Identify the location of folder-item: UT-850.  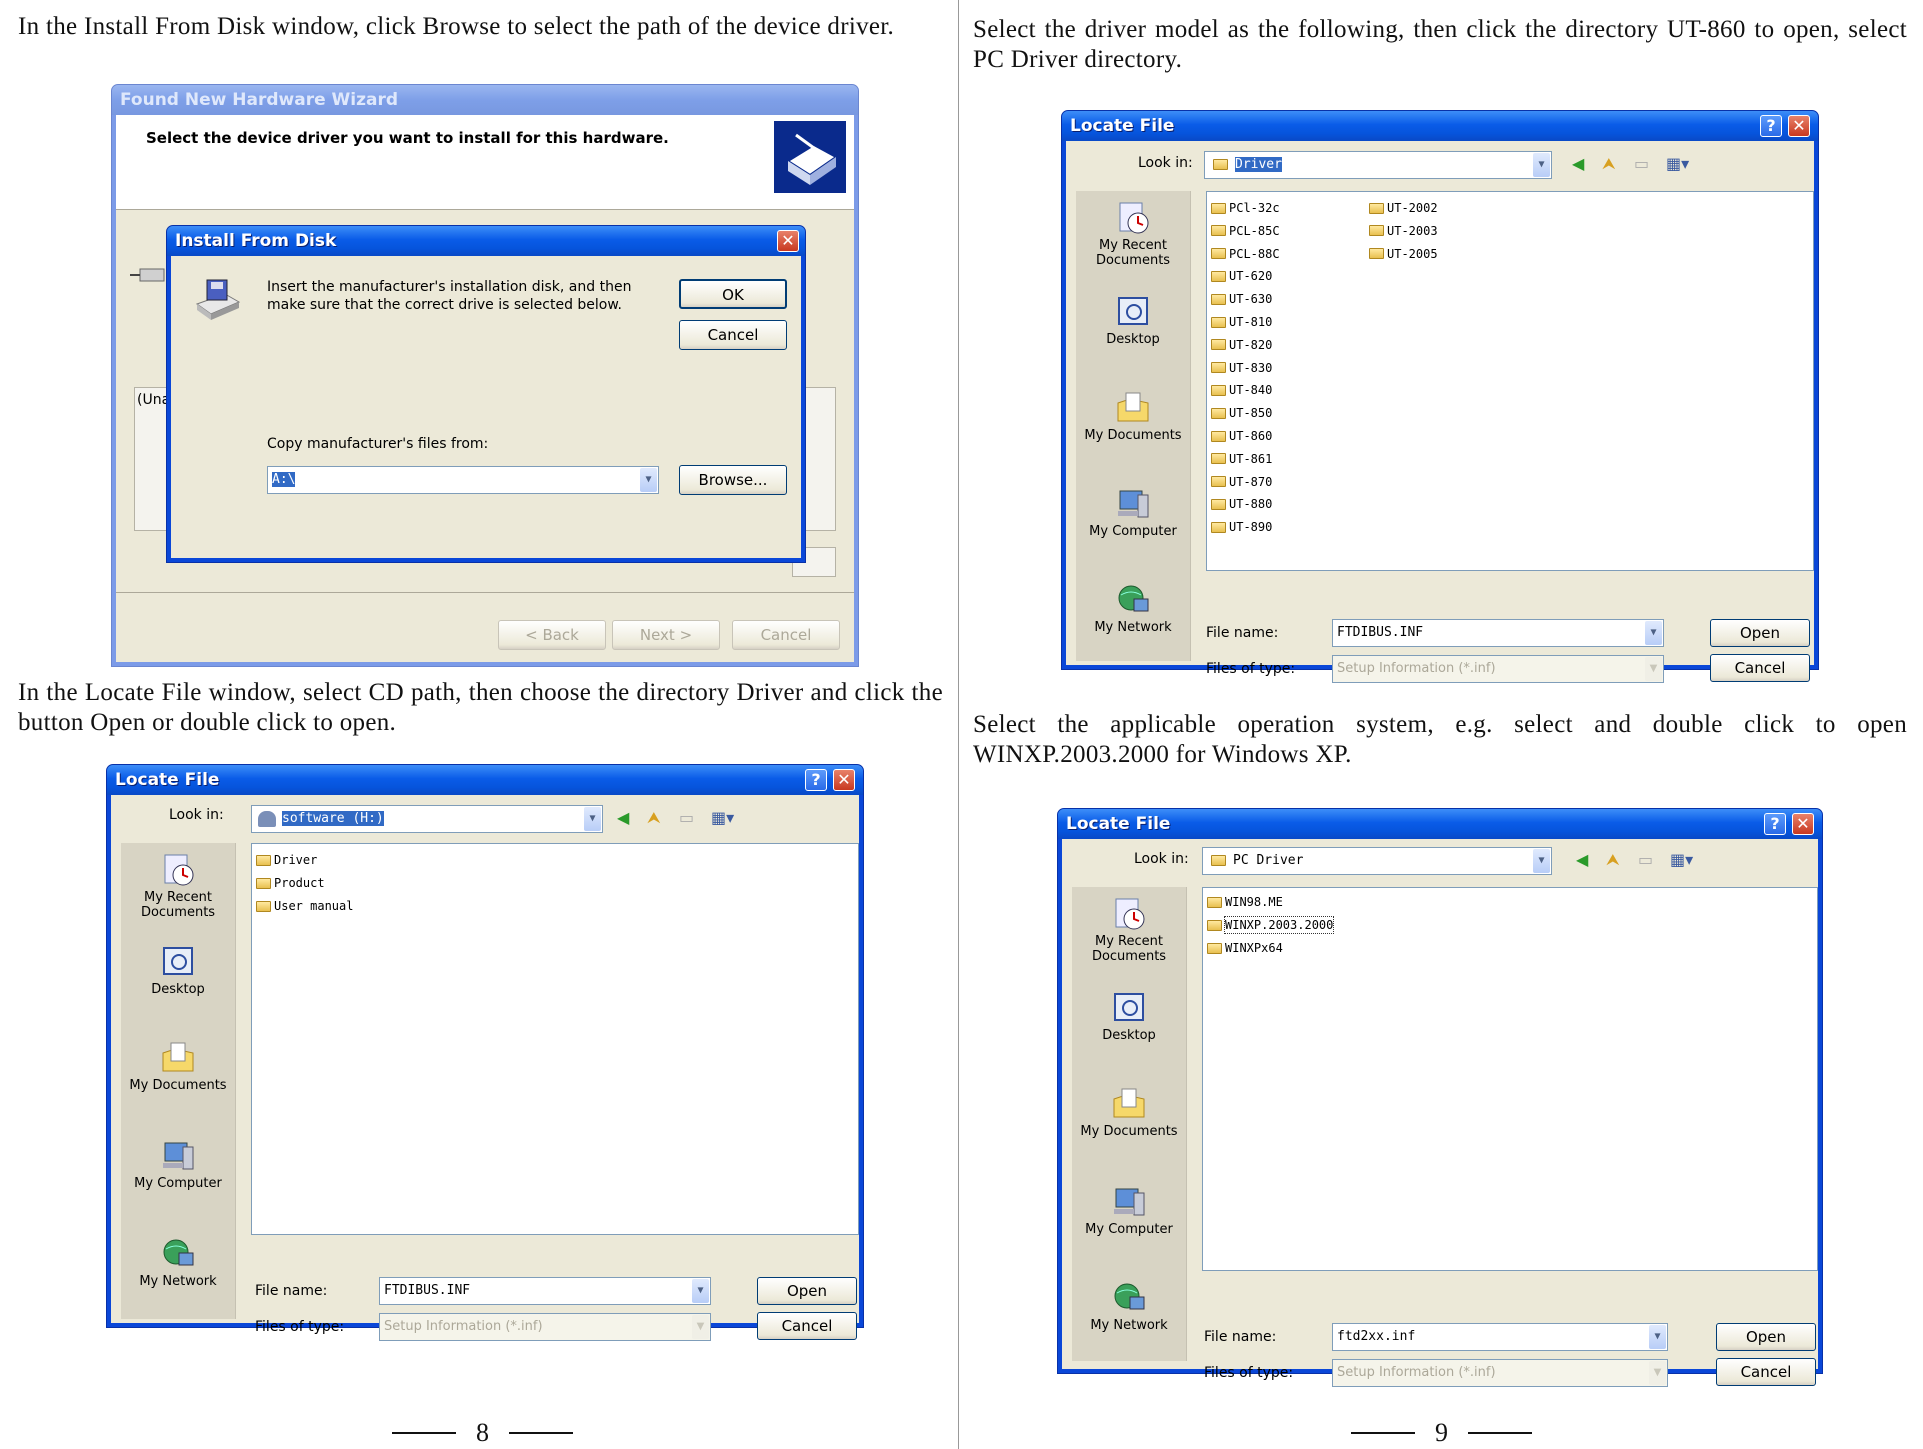
(1241, 413).